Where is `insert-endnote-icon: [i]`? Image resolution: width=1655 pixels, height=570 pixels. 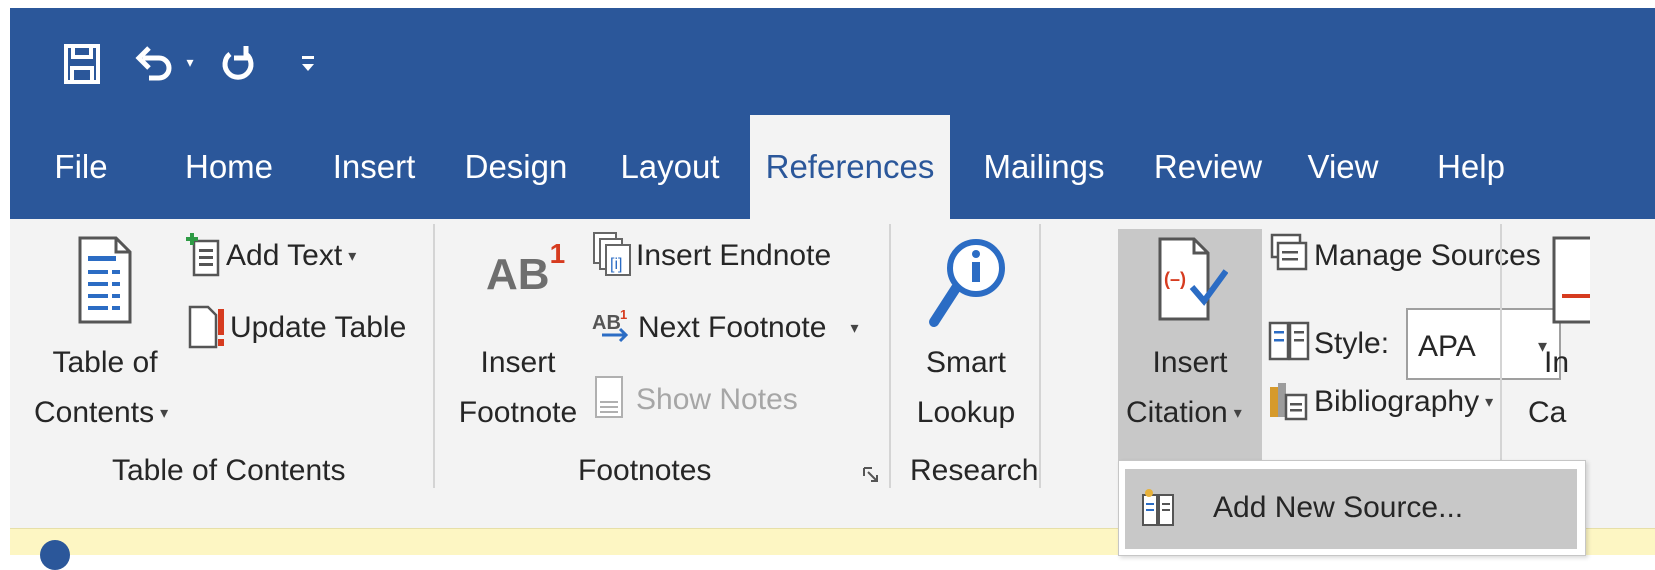 insert-endnote-icon: [i] is located at coordinates (614, 256).